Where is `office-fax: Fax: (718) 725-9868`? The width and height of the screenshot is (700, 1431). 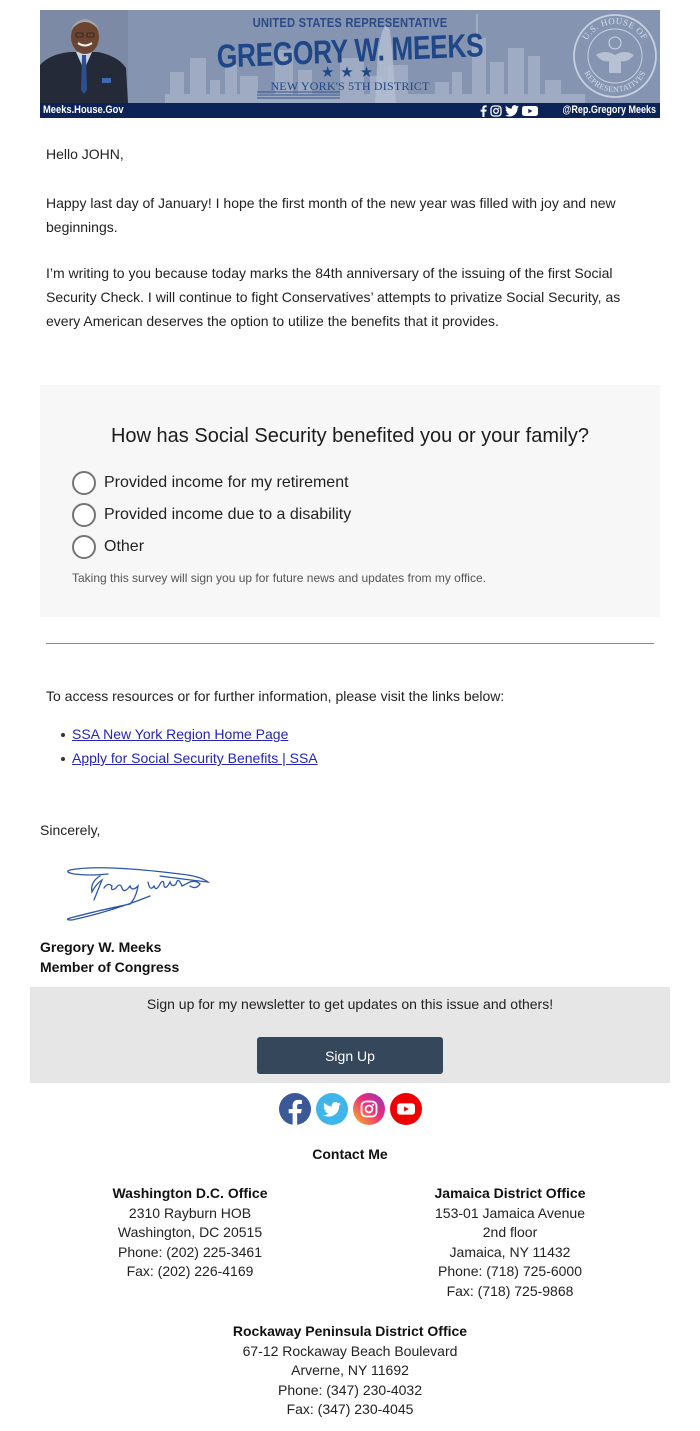 office-fax: Fax: (718) 725-9868 is located at coordinates (510, 1290).